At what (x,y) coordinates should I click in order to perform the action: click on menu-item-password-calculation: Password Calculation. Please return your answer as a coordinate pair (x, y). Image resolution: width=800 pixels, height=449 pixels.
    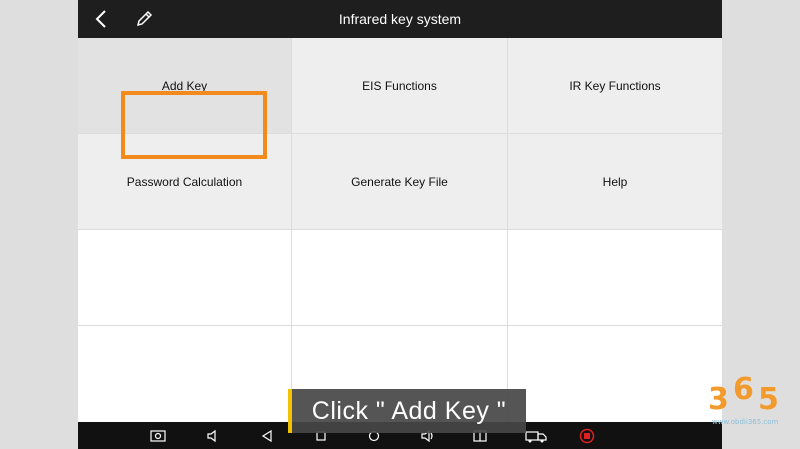
    Looking at the image, I should click on (185, 182).